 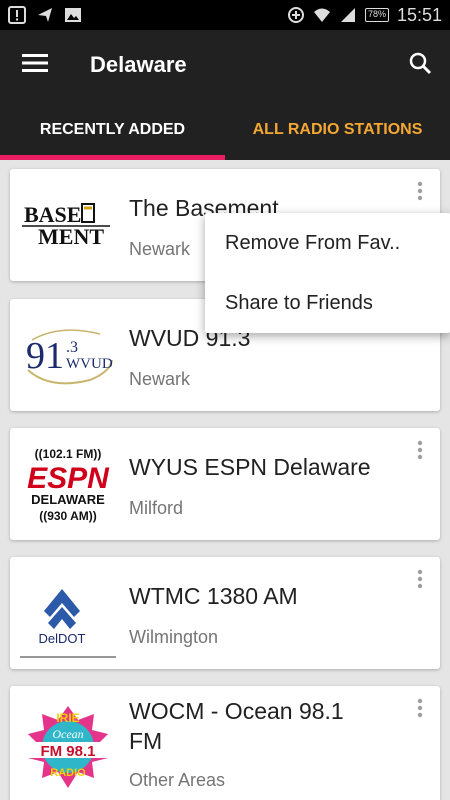 What do you see at coordinates (327, 303) in the screenshot?
I see `menu-item-share-to-friends: Share to Friends` at bounding box center [327, 303].